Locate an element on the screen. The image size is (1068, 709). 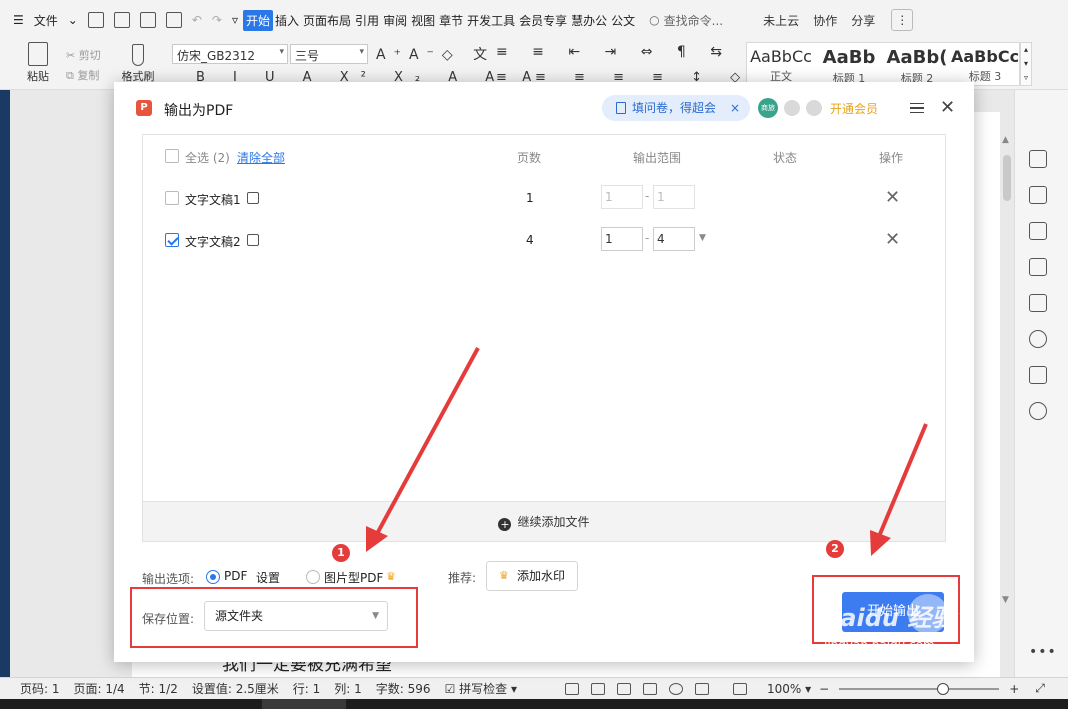
collab-button: 协作 is located at coordinates (825, 20).